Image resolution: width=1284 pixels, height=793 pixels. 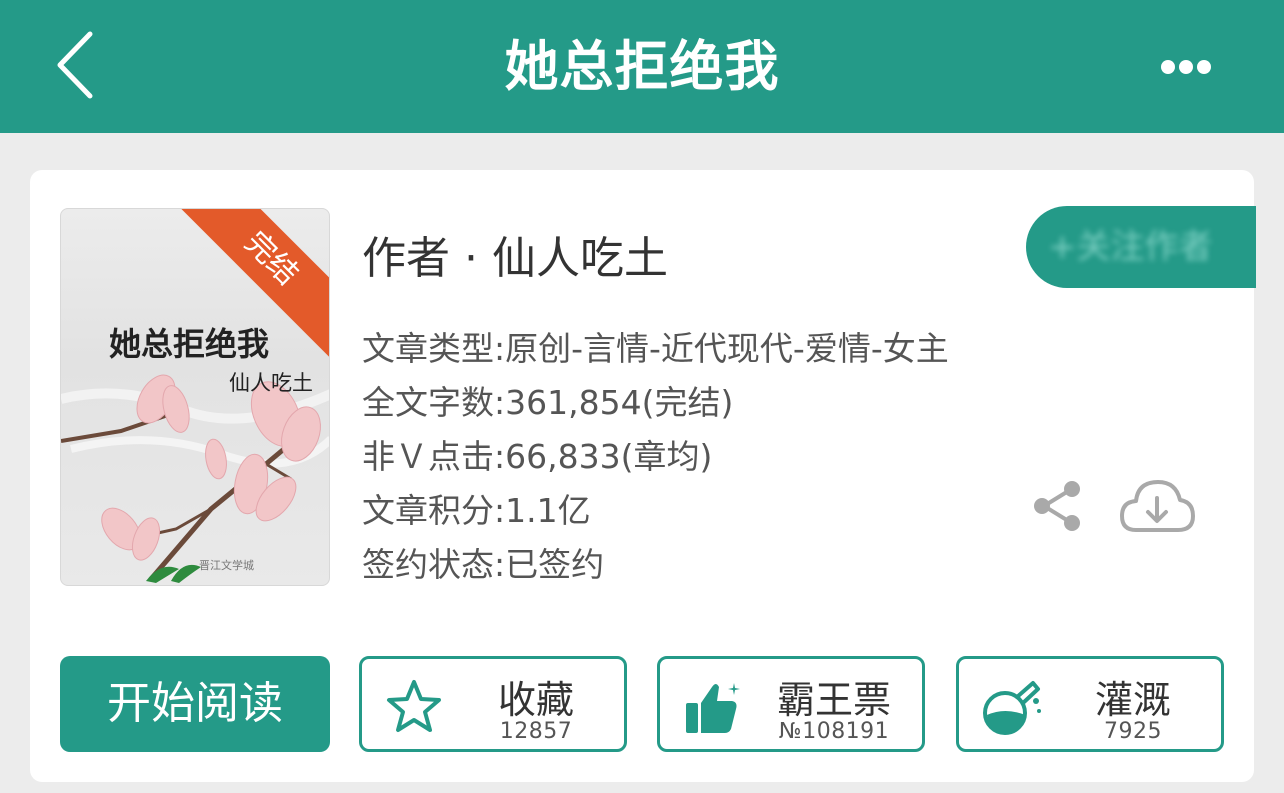 I want to click on water-label: 灌溉, so click(x=1132, y=700).